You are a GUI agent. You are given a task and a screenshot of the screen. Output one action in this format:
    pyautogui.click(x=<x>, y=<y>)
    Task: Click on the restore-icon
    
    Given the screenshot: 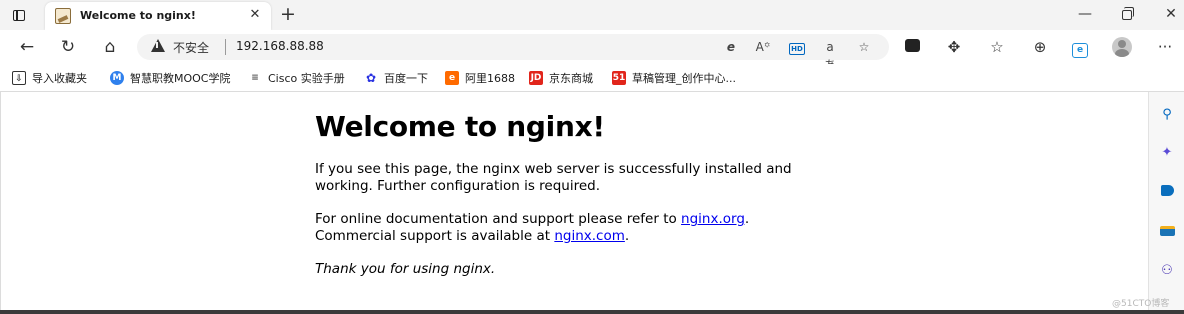 What is the action you would take?
    pyautogui.click(x=1128, y=13)
    